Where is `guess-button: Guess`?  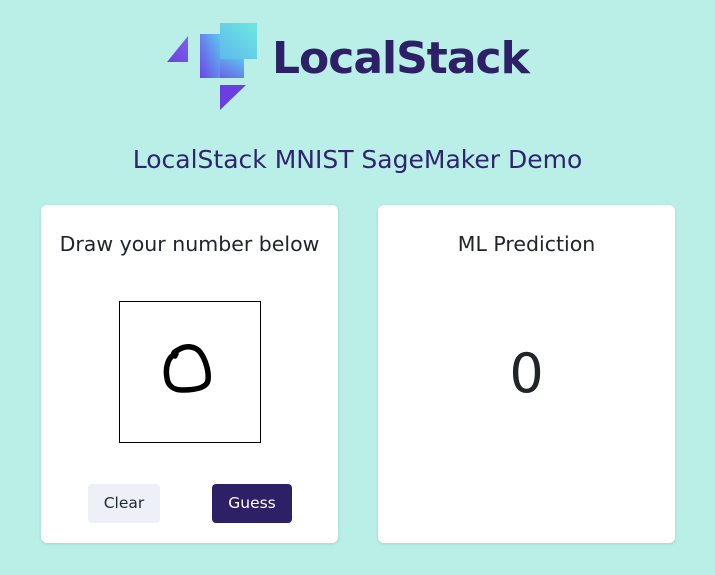 guess-button: Guess is located at coordinates (252, 503).